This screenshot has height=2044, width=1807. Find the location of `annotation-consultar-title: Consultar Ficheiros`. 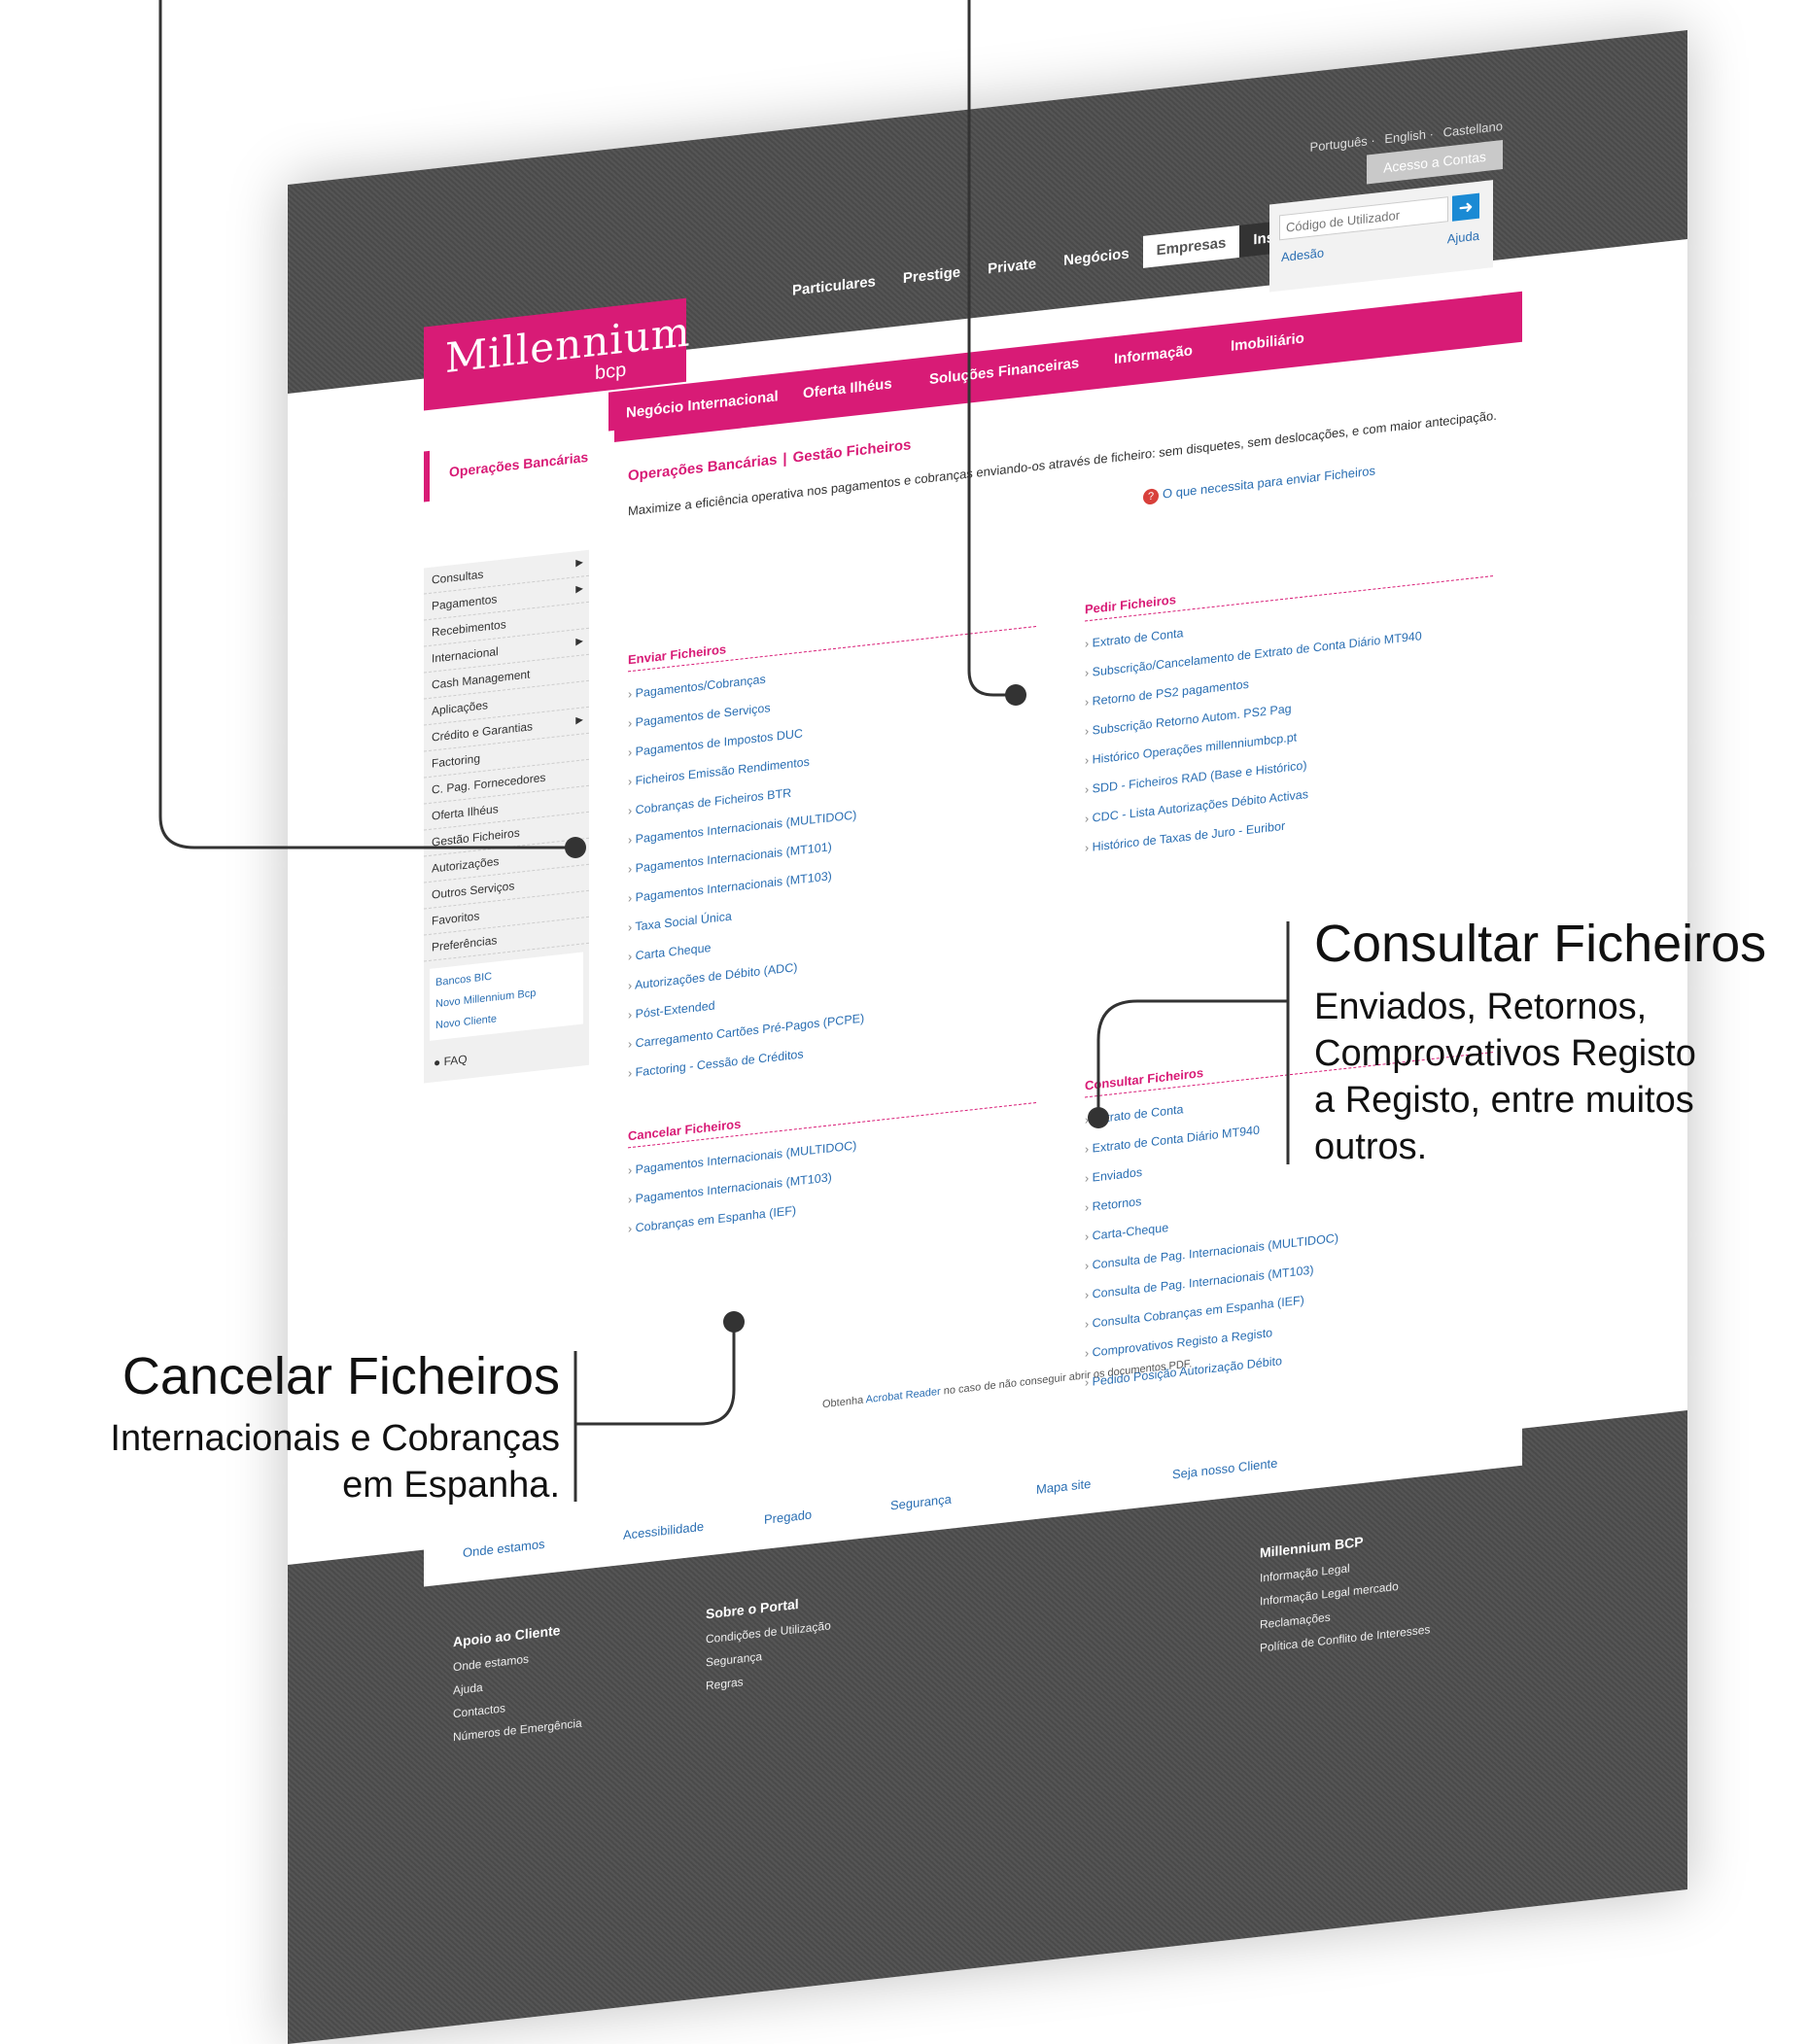

annotation-consultar-title: Consultar Ficheiros is located at coordinates (1540, 944).